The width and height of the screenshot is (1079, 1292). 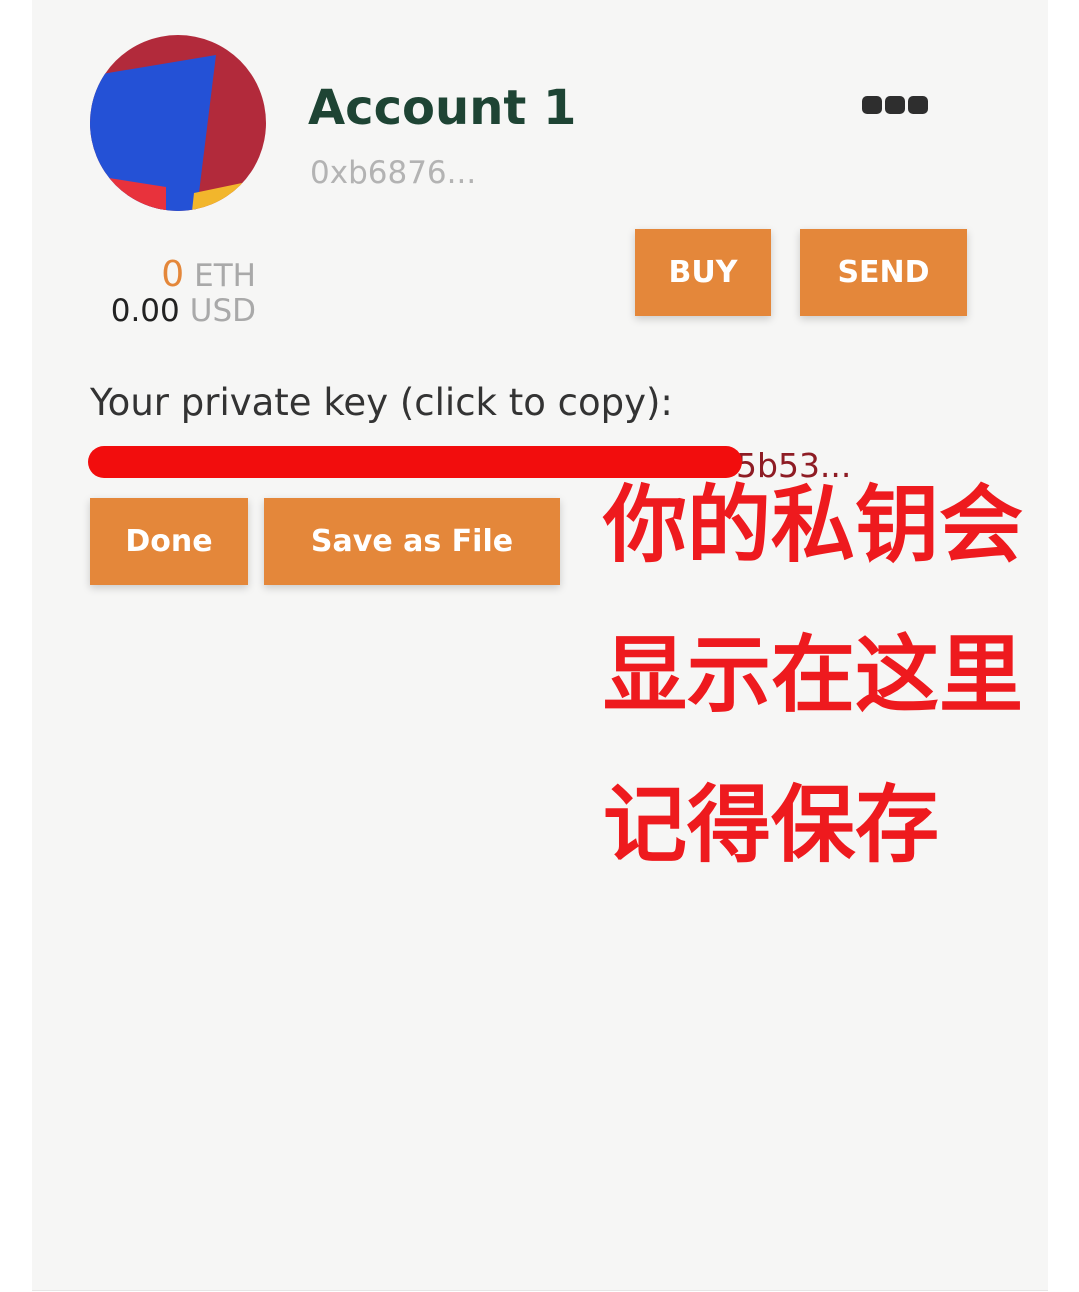 I want to click on usd-unit: USD, so click(x=222, y=311).